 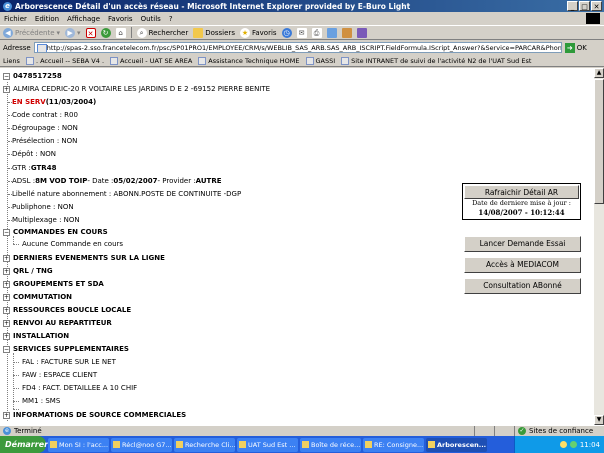 I want to click on scroll-up-icon: ▲, so click(x=599, y=73).